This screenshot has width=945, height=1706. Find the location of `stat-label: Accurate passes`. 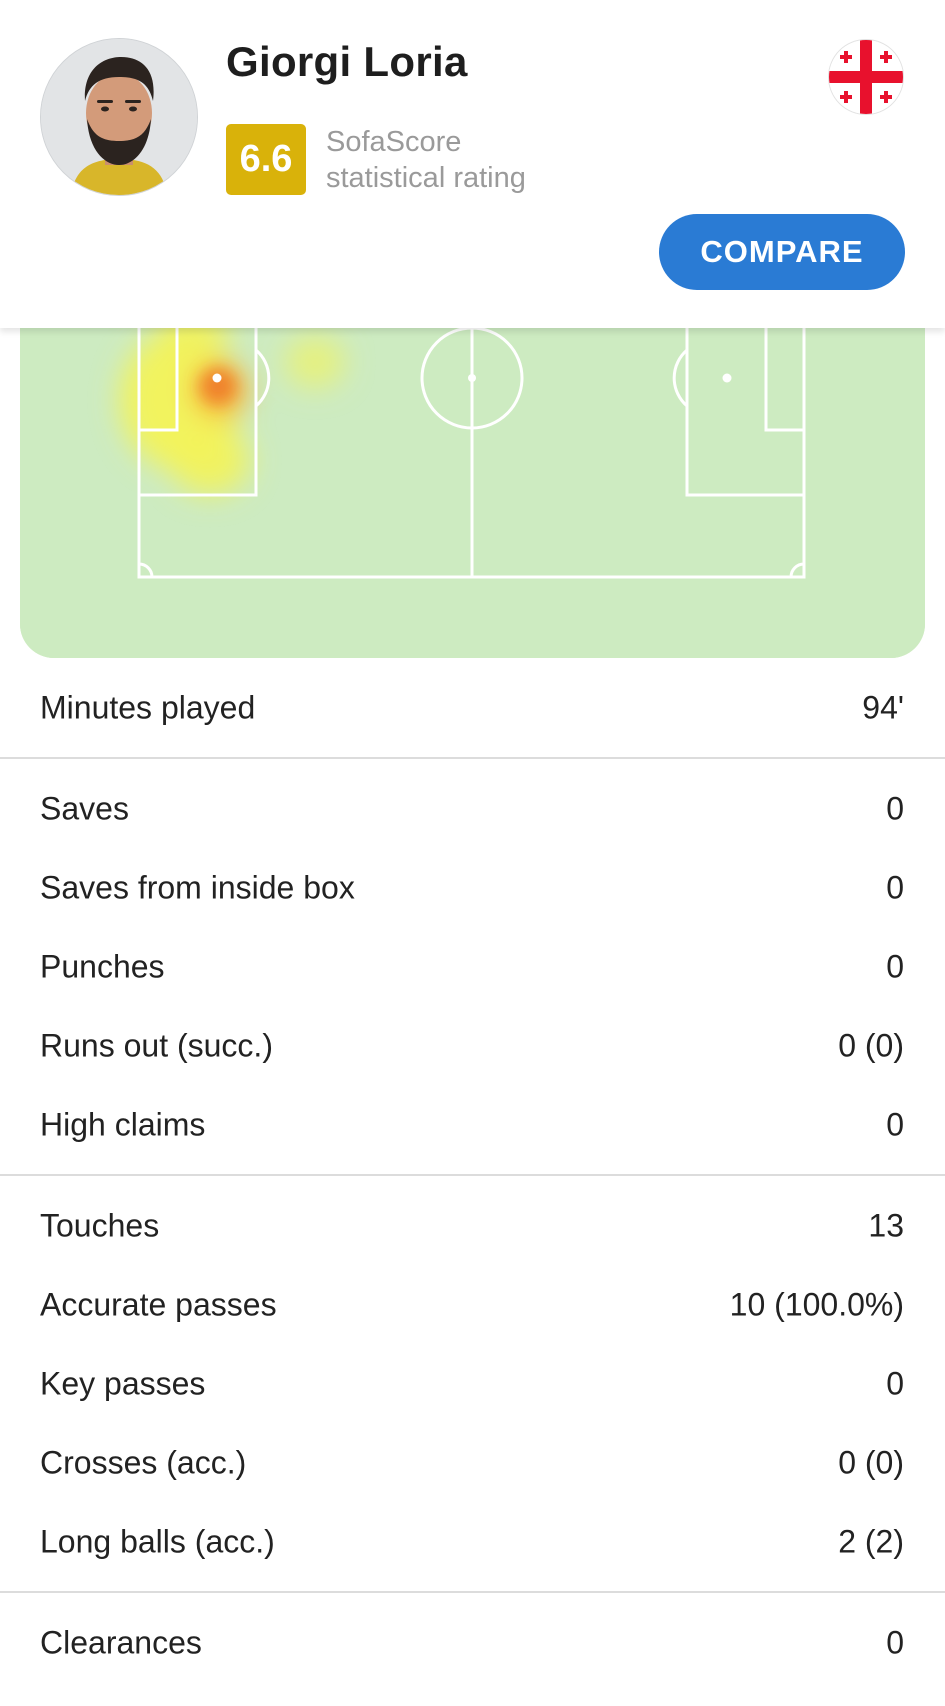

stat-label: Accurate passes is located at coordinates (158, 1304).